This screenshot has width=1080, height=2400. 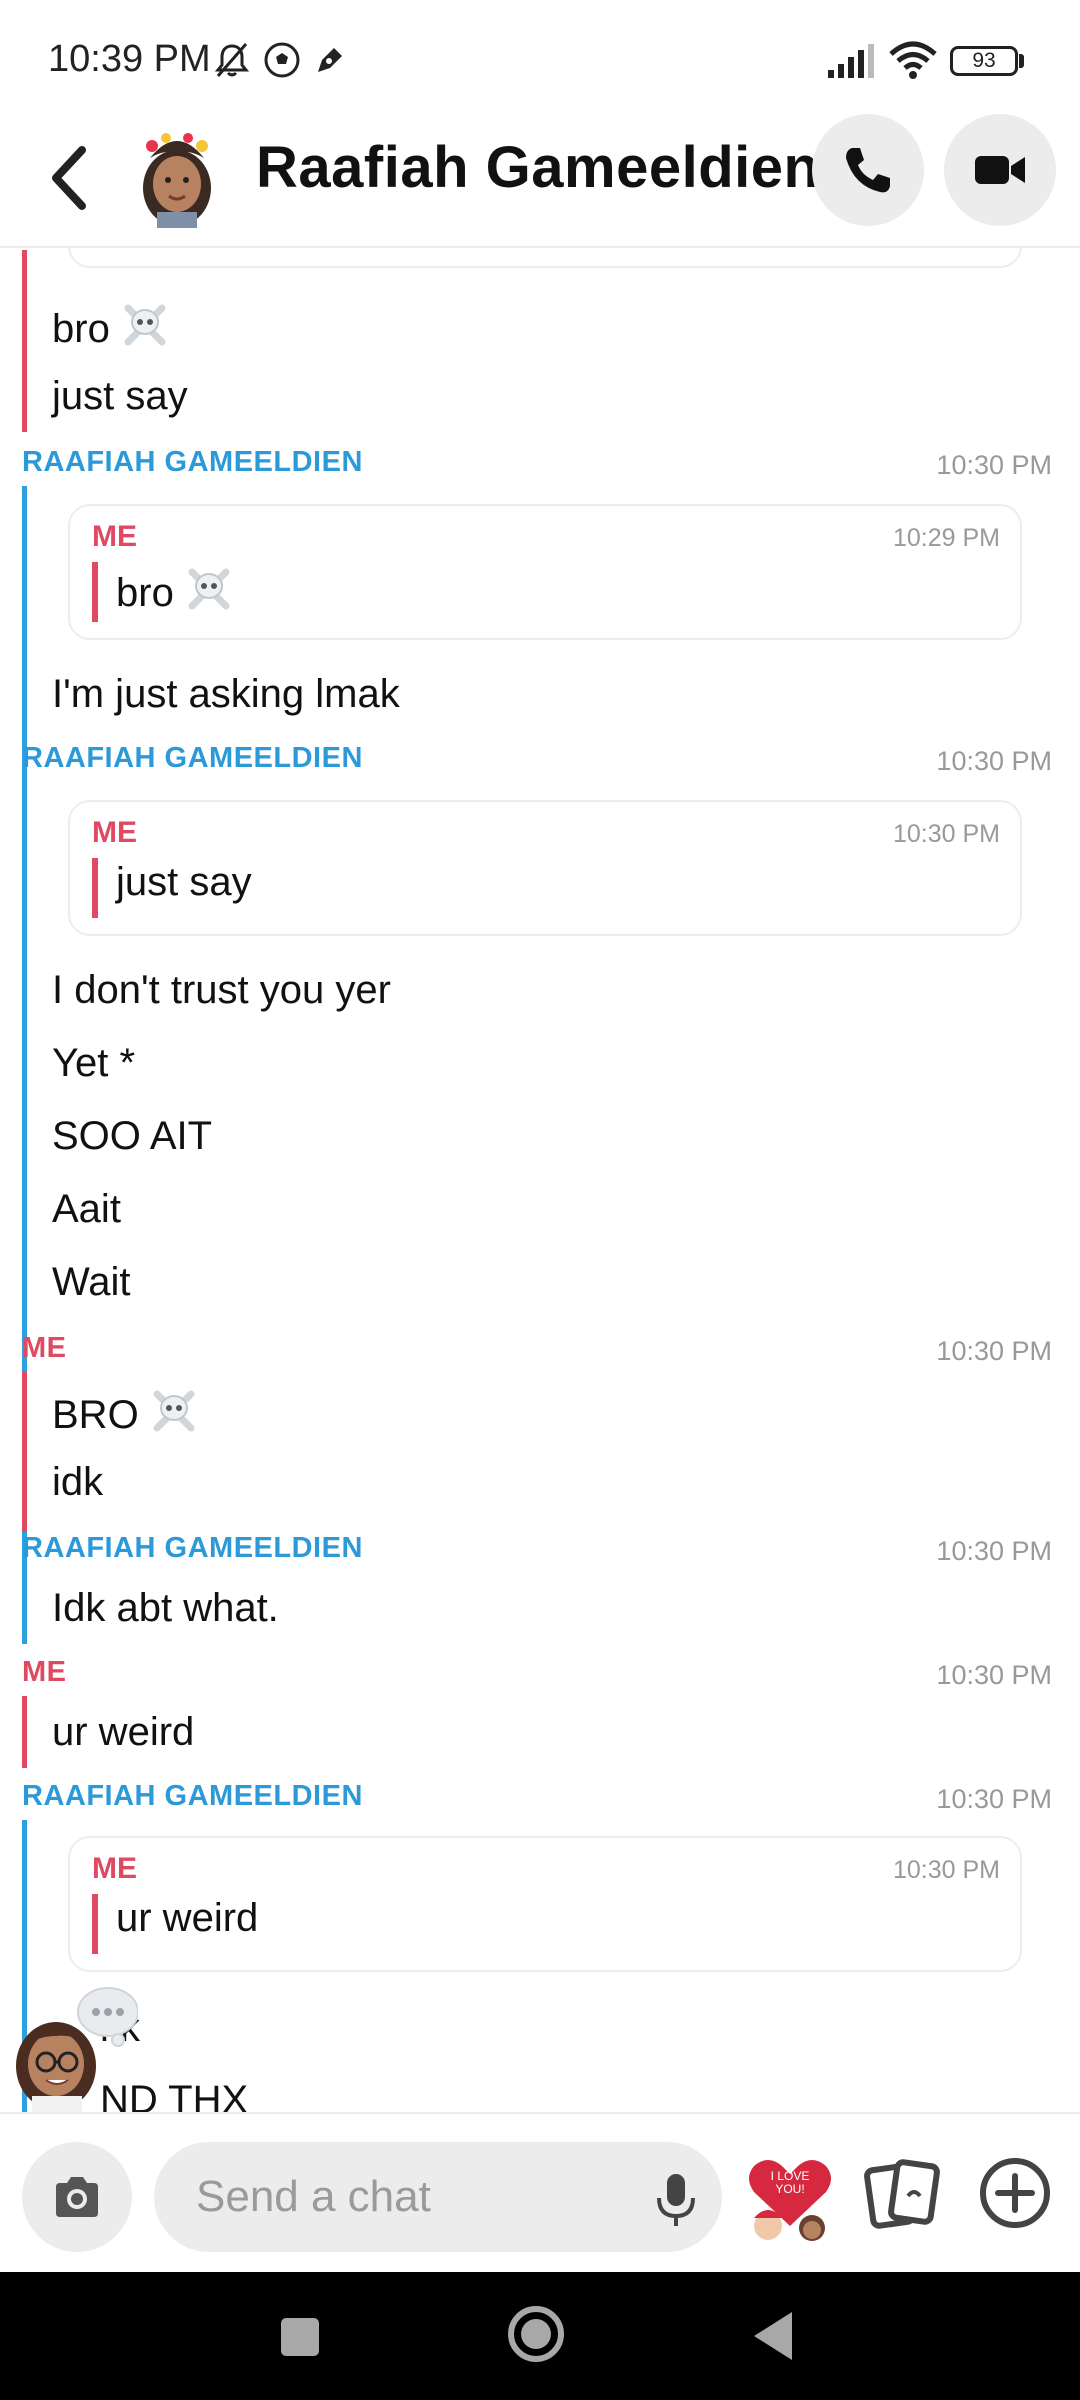 What do you see at coordinates (165, 1608) in the screenshot?
I see `message-text: Idk abt what.` at bounding box center [165, 1608].